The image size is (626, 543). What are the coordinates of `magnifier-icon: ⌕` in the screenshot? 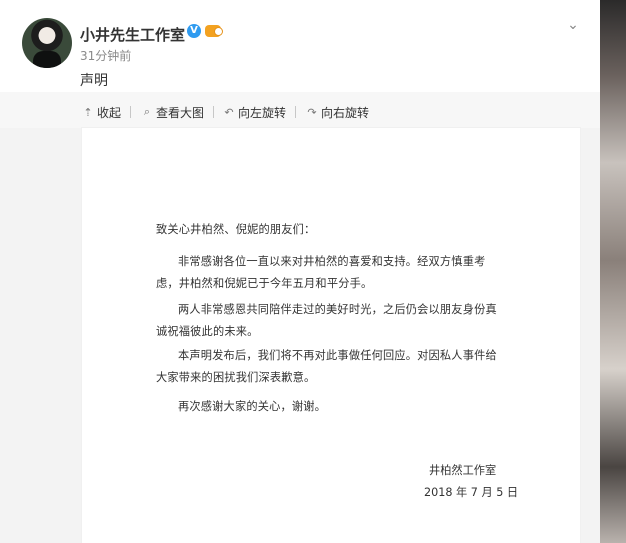 It's located at (147, 111).